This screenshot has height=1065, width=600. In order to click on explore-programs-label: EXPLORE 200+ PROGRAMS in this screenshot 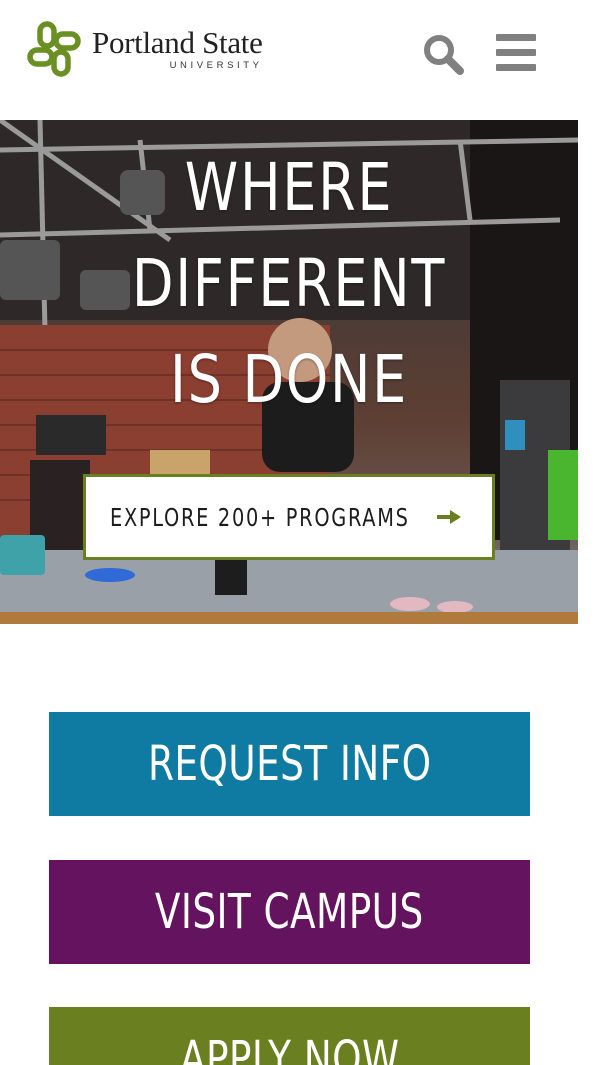, I will do `click(260, 517)`.